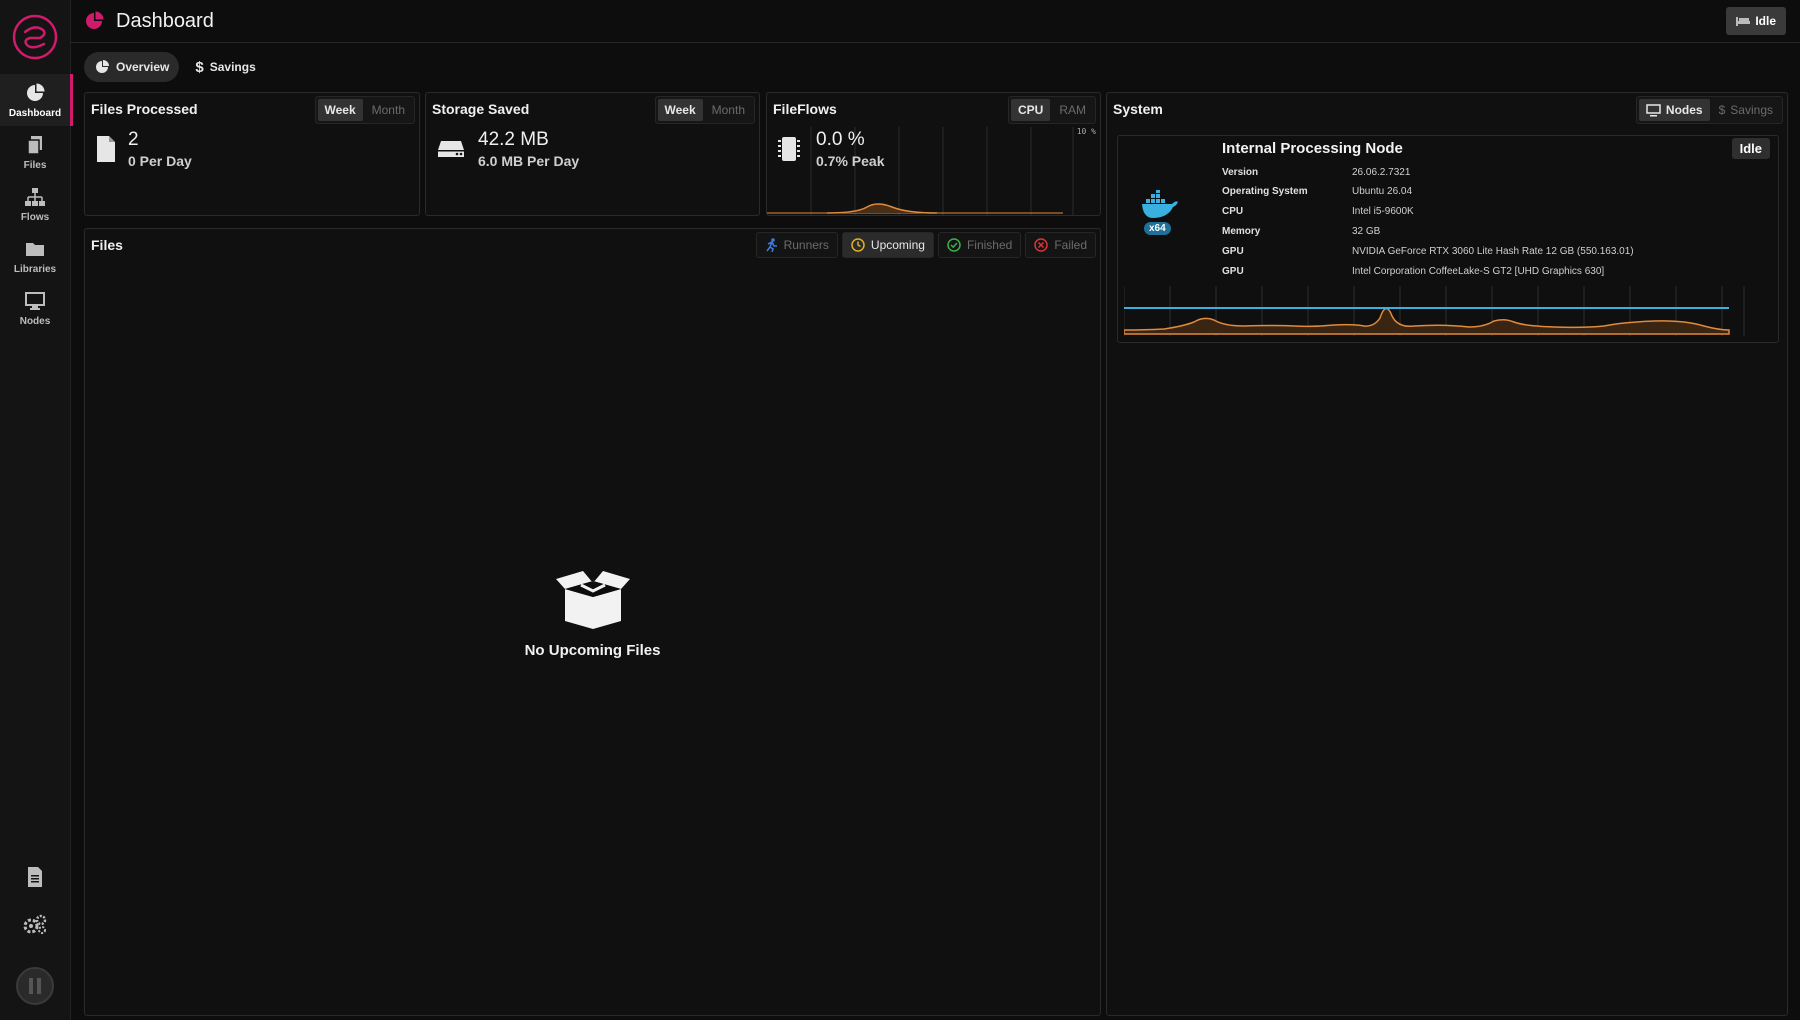 The width and height of the screenshot is (1800, 1020). I want to click on chart-axis-label: 10 %, so click(1086, 131).